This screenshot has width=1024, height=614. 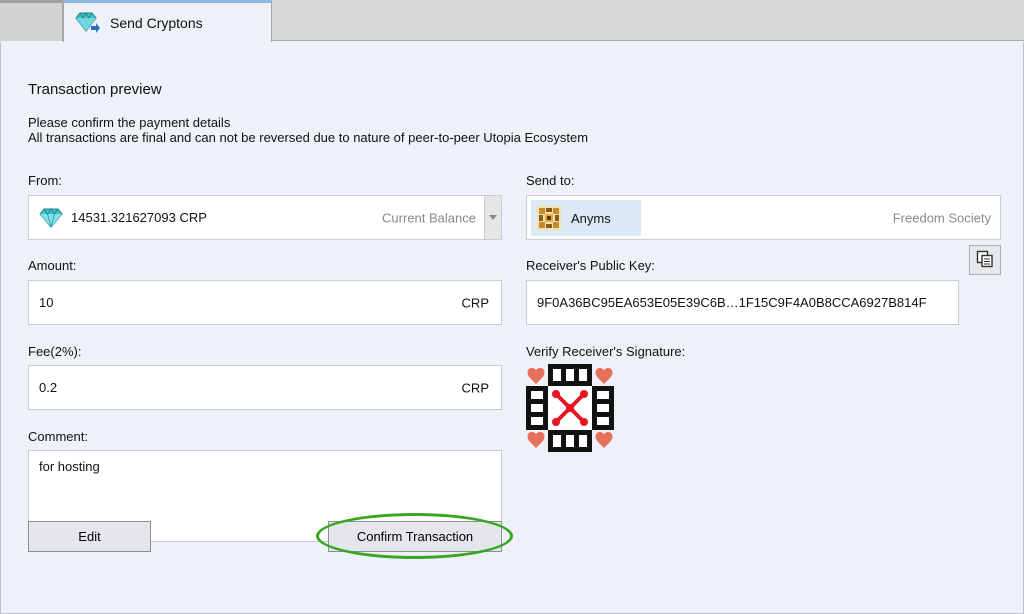 I want to click on fee-field: 0.2 CRP, so click(x=265, y=387).